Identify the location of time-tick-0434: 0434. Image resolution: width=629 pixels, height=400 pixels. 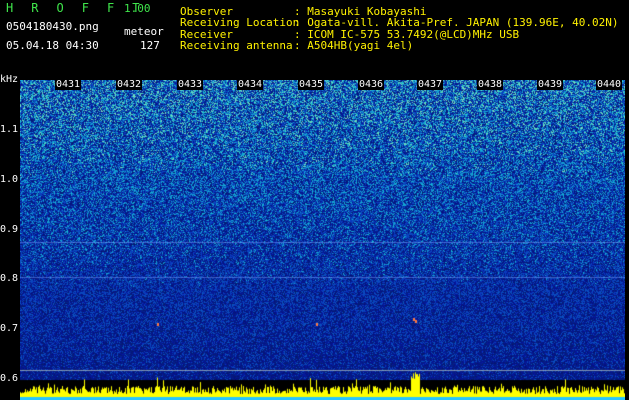
(250, 84).